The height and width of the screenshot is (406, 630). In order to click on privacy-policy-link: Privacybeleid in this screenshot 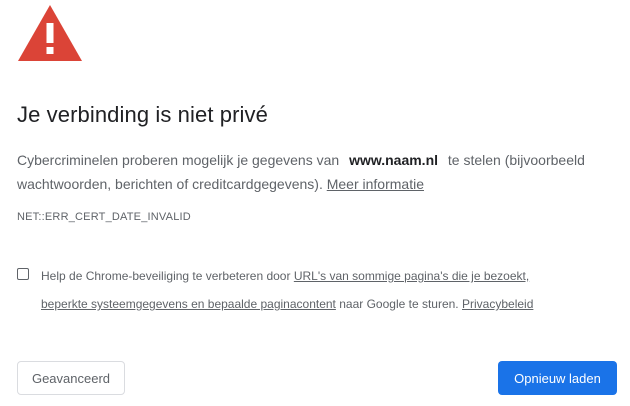, I will do `click(497, 304)`.